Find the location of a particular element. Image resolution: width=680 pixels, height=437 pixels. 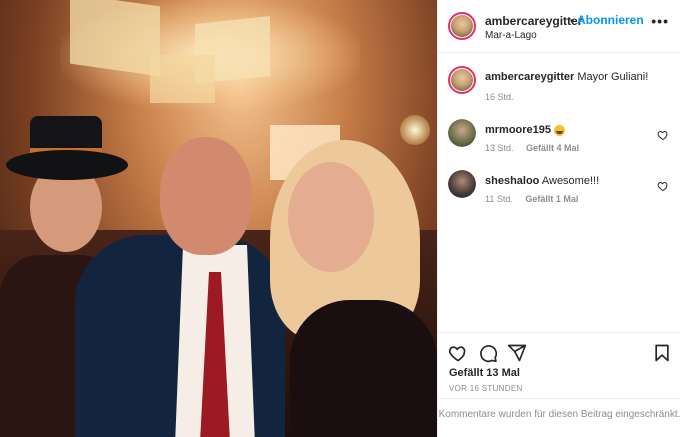

comment-username: mrmoore195 is located at coordinates (518, 130).